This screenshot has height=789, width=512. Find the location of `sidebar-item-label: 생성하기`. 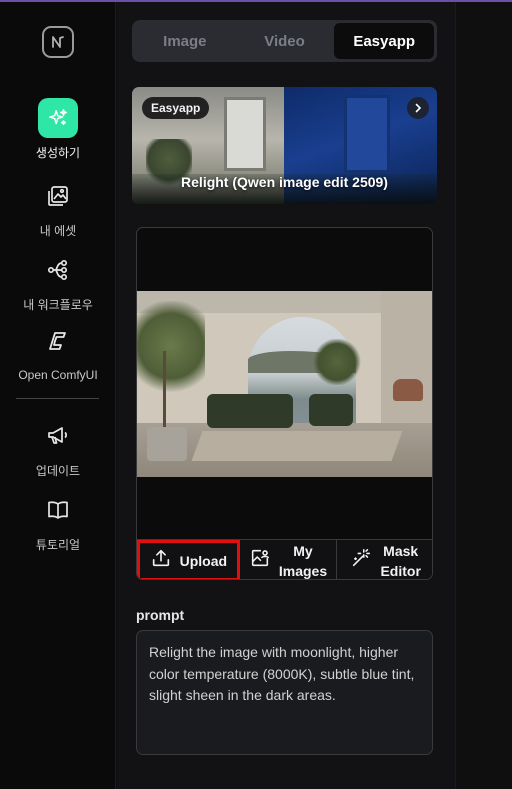

sidebar-item-label: 생성하기 is located at coordinates (58, 153).